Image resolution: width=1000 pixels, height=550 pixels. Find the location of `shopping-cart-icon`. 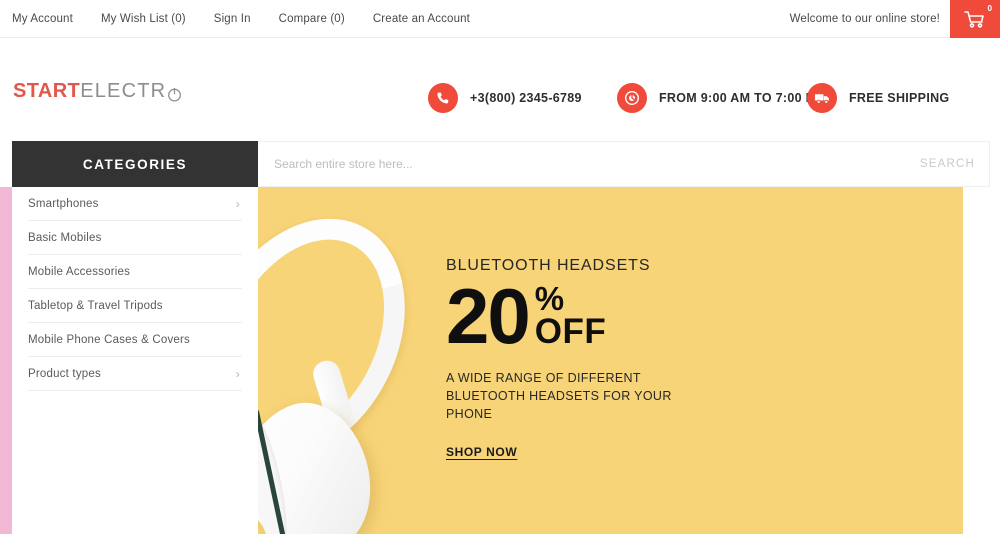

shopping-cart-icon is located at coordinates (975, 19).